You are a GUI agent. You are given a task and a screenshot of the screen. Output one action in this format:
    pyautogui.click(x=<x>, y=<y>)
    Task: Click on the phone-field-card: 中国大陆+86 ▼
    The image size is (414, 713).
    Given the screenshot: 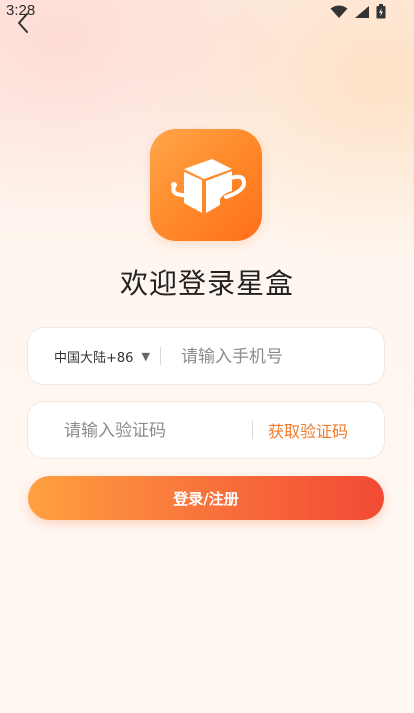 What is the action you would take?
    pyautogui.click(x=206, y=357)
    